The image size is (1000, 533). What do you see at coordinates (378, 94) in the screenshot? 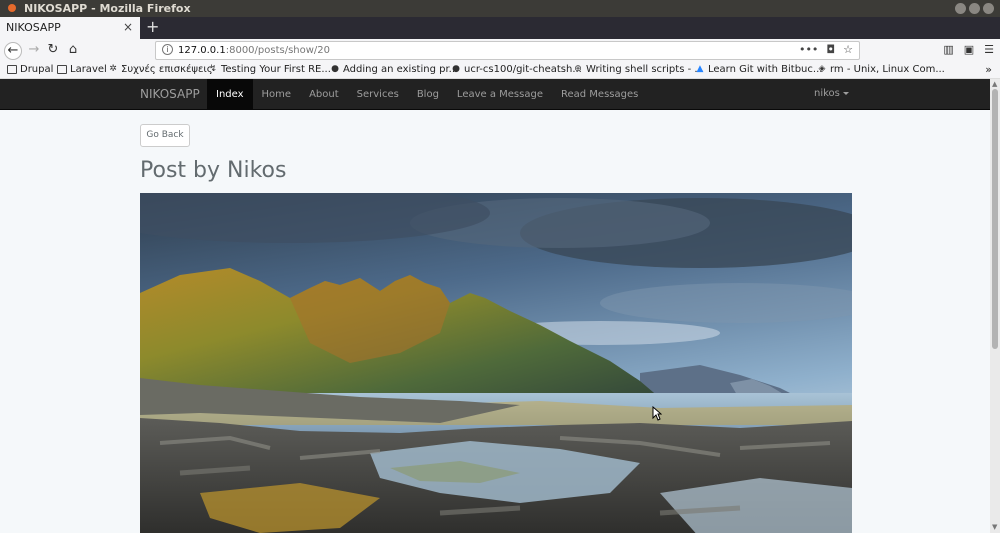
I see `nav-link-services: Services` at bounding box center [378, 94].